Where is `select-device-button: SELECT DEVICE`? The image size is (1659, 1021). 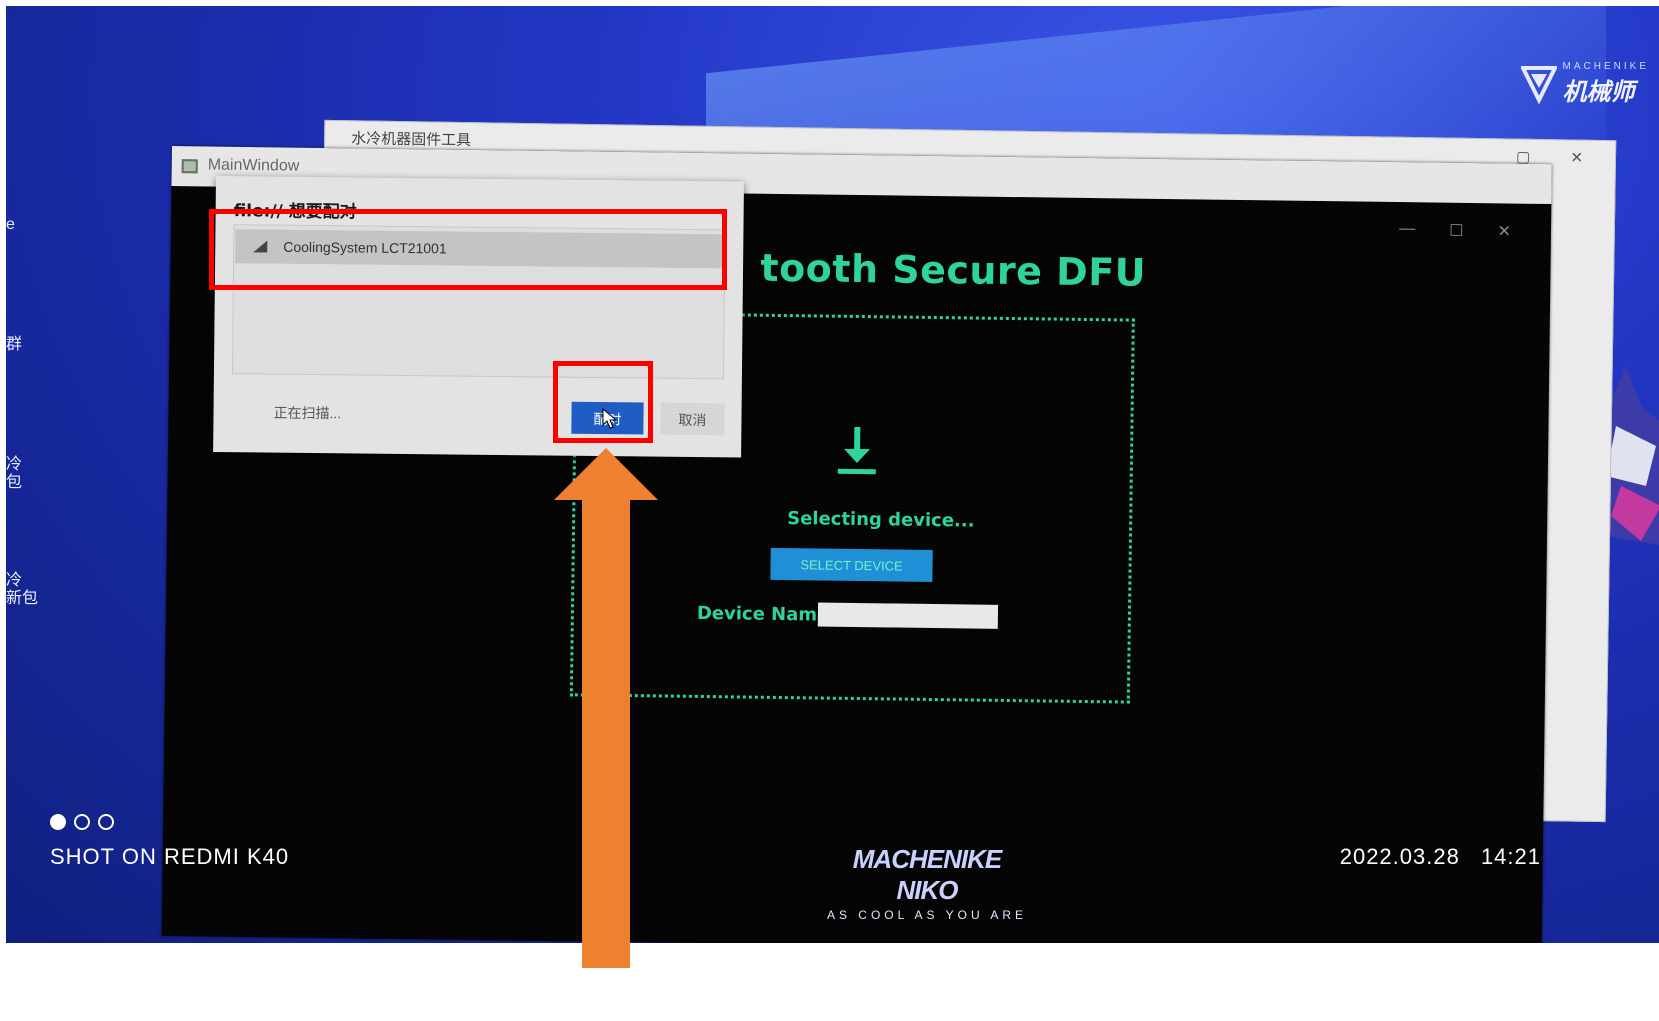 select-device-button: SELECT DEVICE is located at coordinates (851, 564).